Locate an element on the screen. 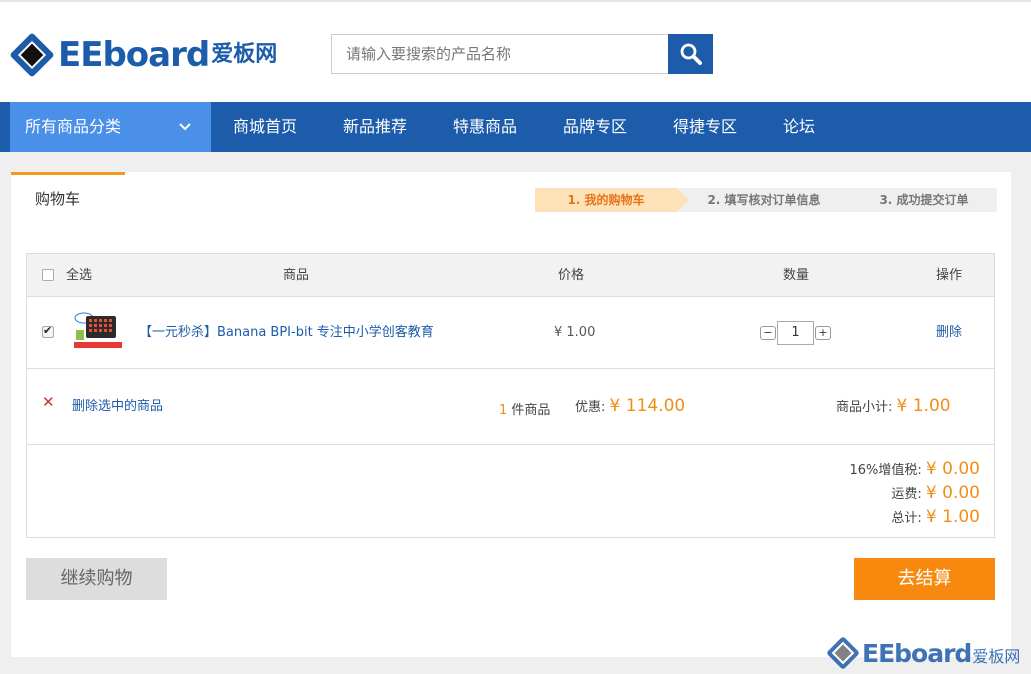 The image size is (1031, 674). all-categories-label: 所有商品分类 is located at coordinates (73, 126).